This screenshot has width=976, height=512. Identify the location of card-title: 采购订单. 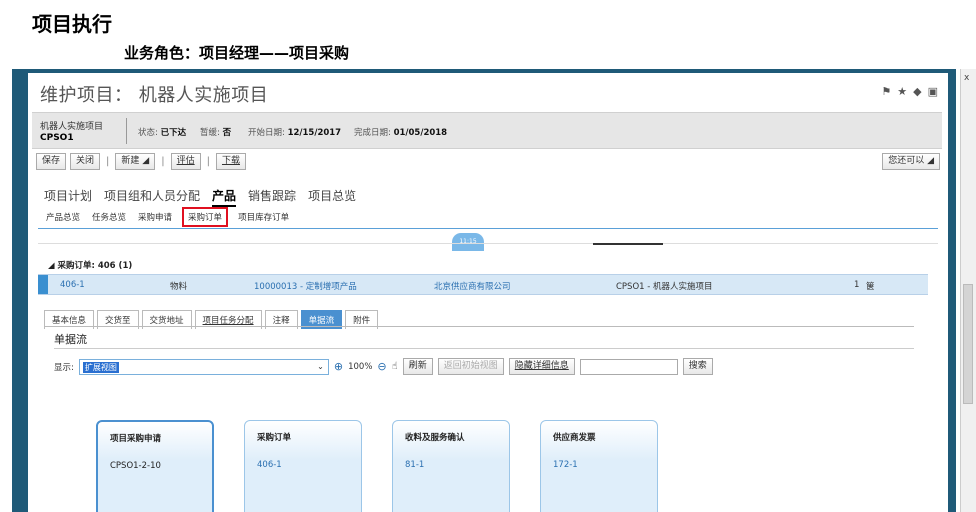
(274, 438).